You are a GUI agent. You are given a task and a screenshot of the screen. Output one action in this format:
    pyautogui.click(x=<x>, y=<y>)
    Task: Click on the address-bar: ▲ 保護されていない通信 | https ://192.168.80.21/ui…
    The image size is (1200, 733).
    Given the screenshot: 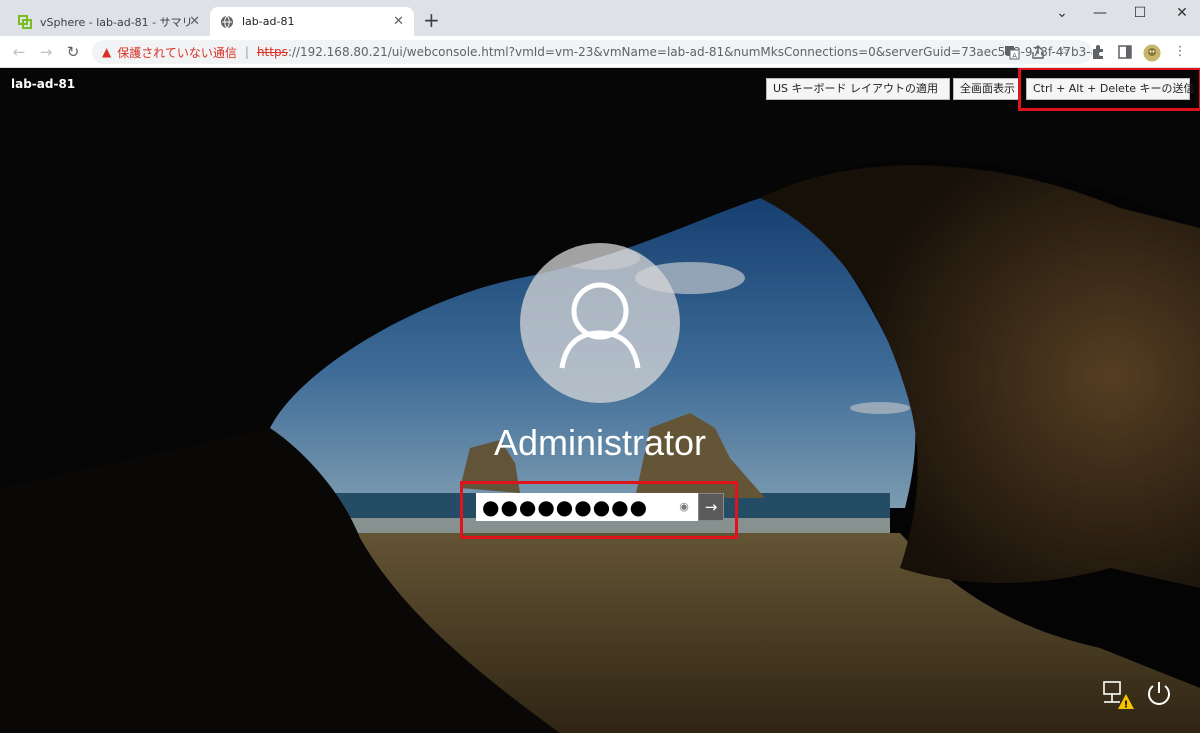 What is the action you would take?
    pyautogui.click(x=592, y=52)
    